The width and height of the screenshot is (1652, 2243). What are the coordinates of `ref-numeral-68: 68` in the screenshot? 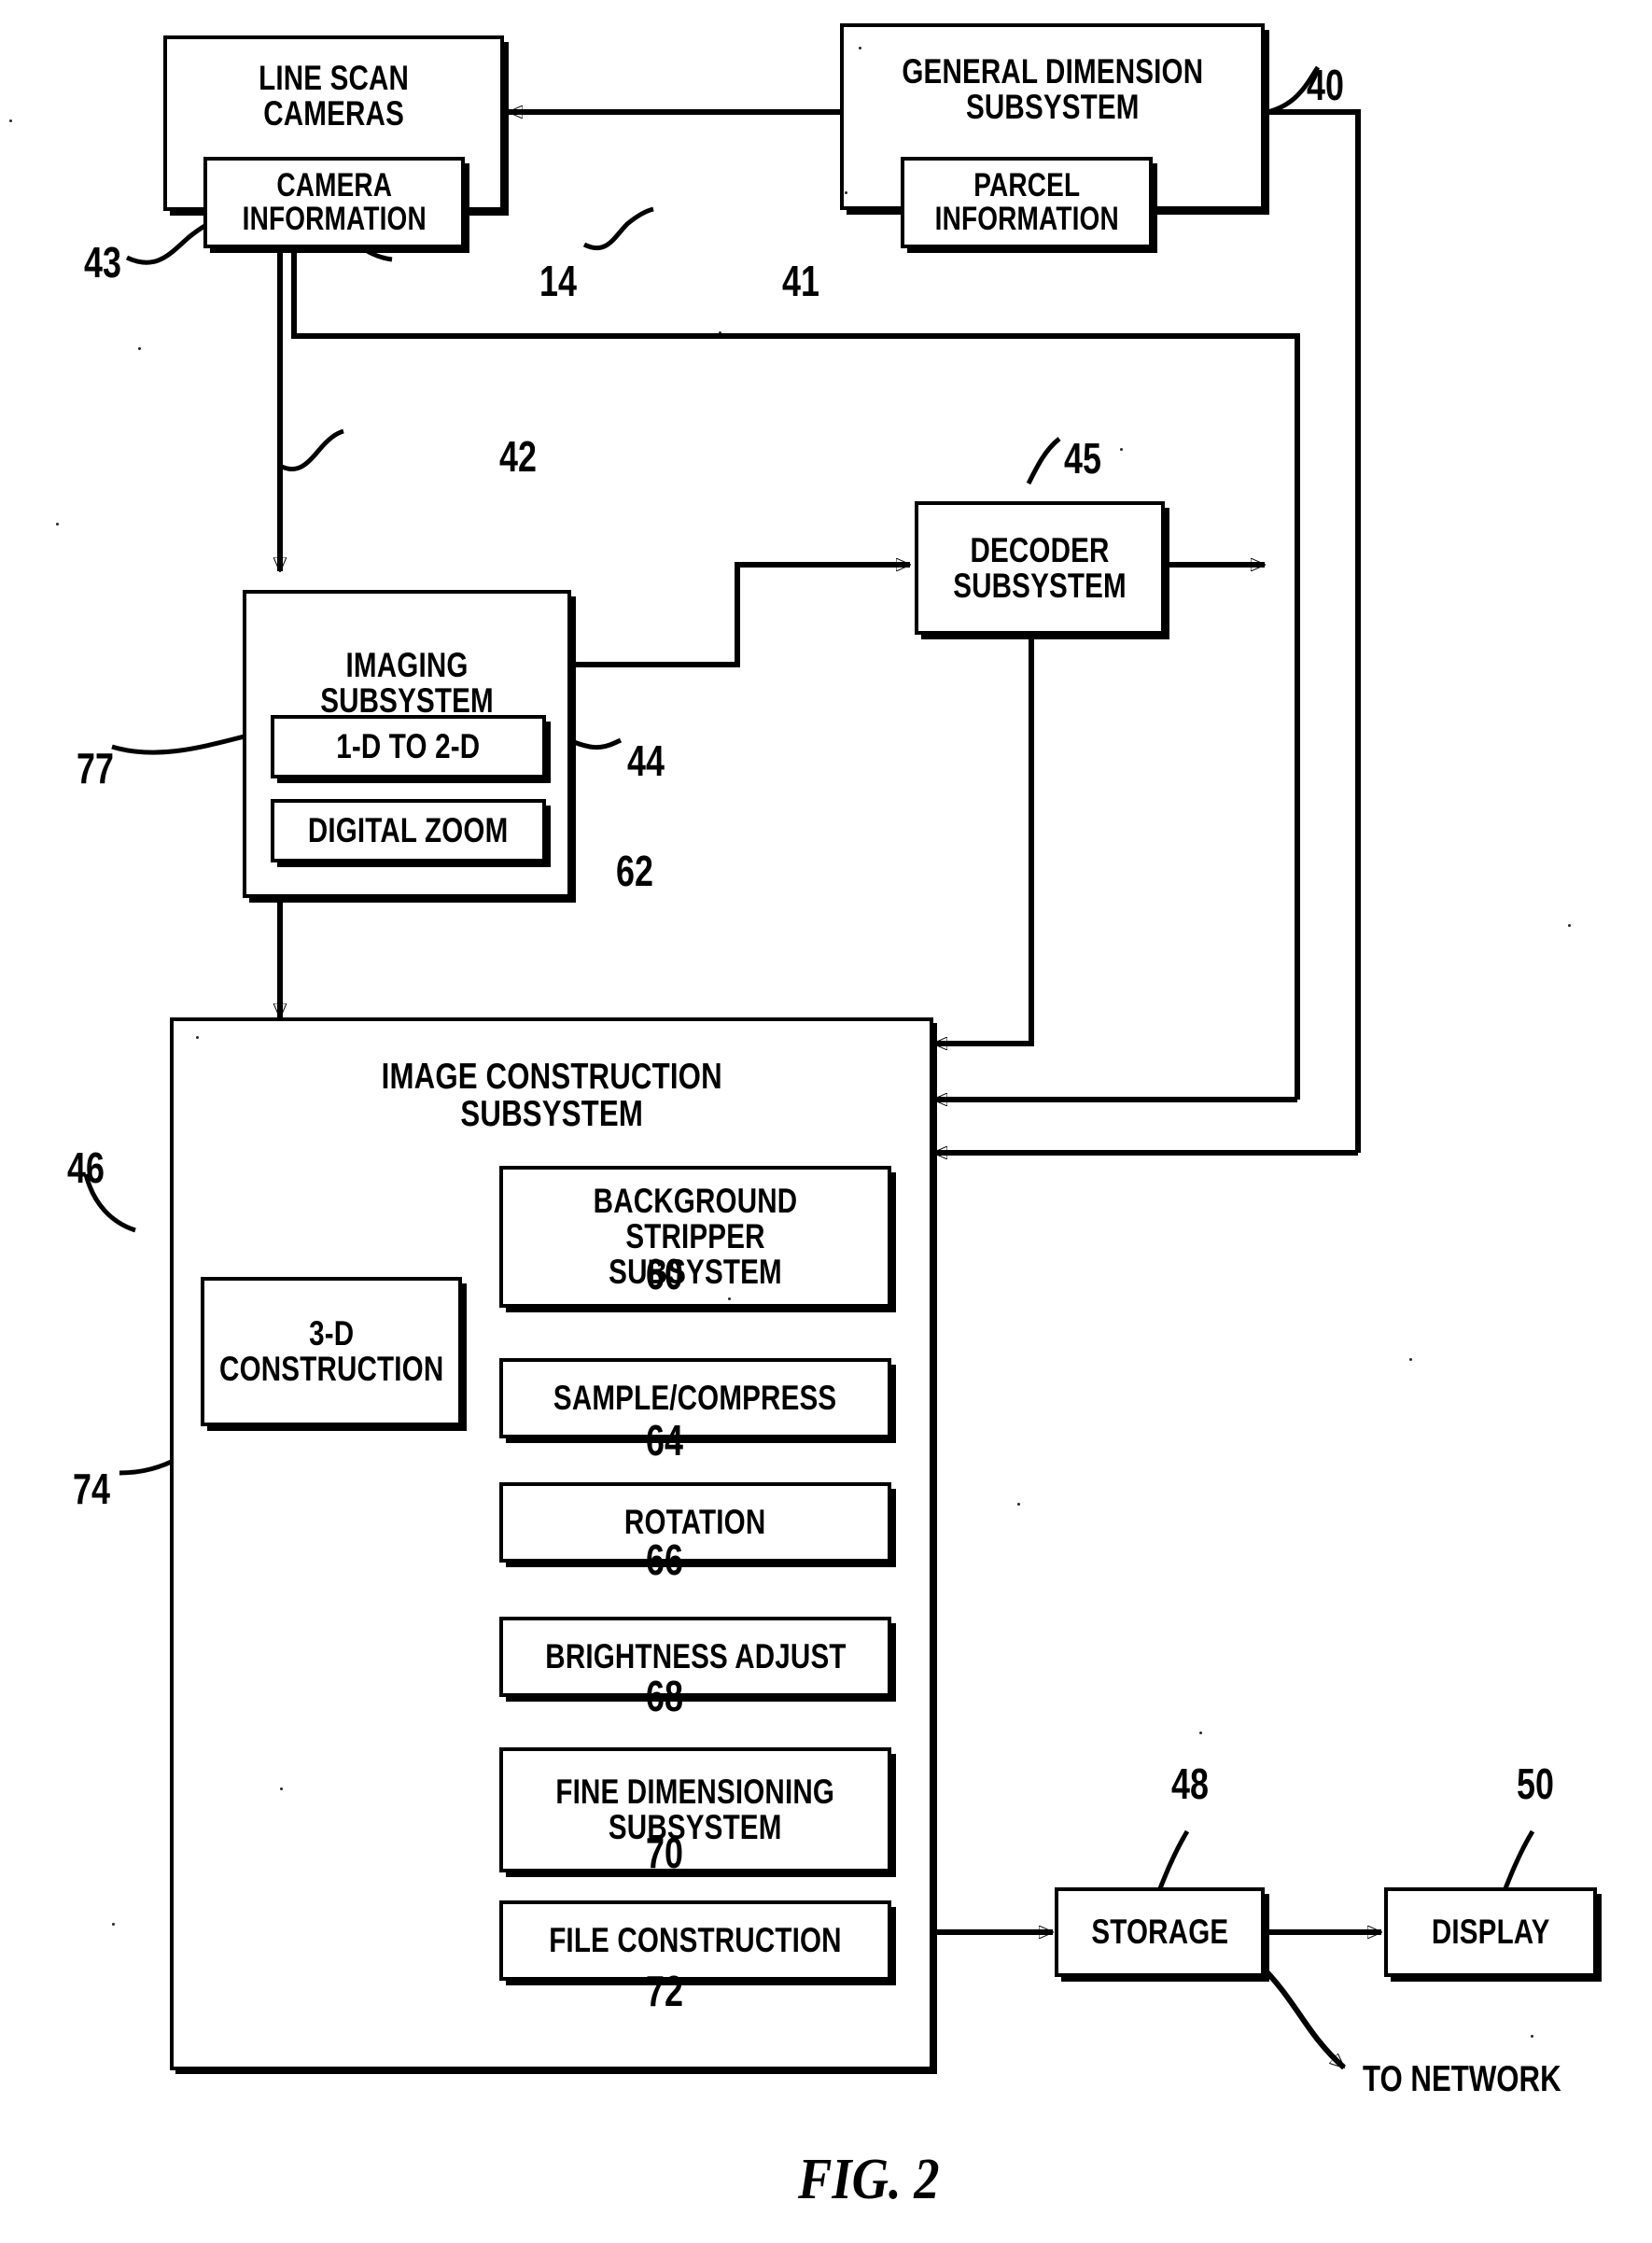 It's located at (664, 1696).